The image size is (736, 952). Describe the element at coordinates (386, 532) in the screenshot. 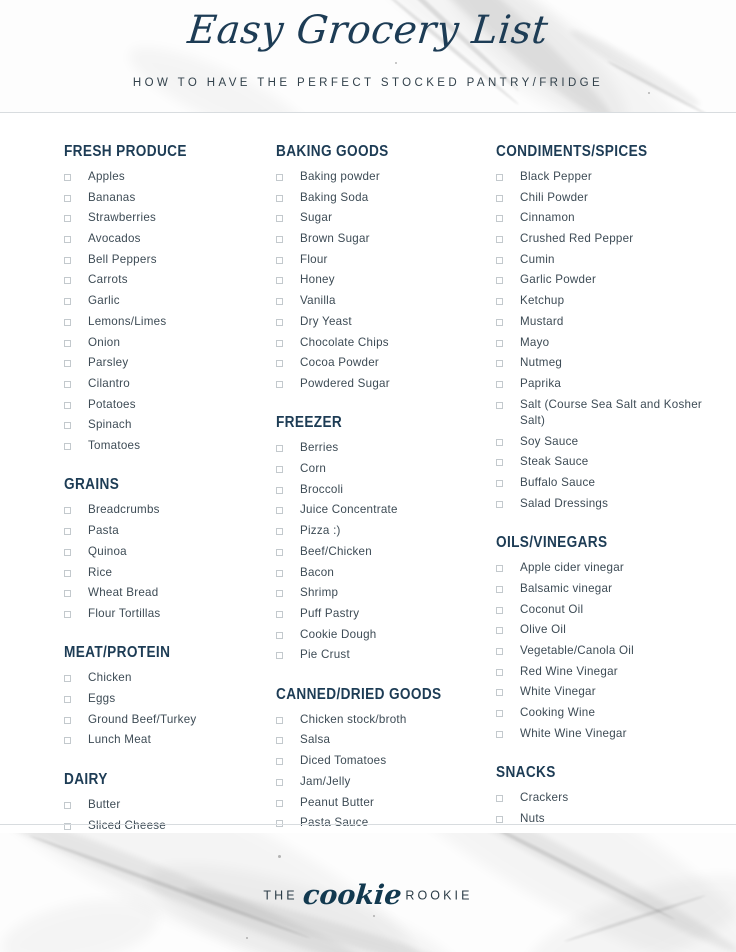

I see `checklist-item: Pizza :)` at that location.